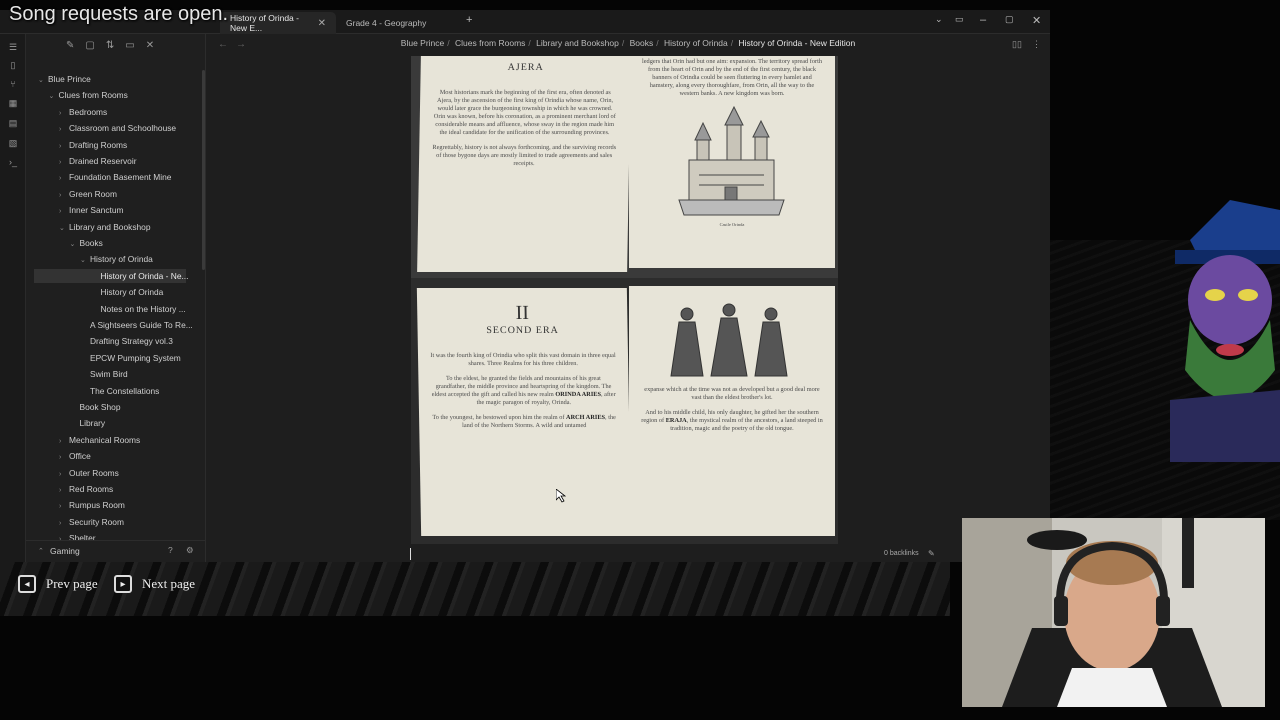 This screenshot has height=720, width=1280. I want to click on tree-item-label: Drafting Rooms, so click(98, 144).